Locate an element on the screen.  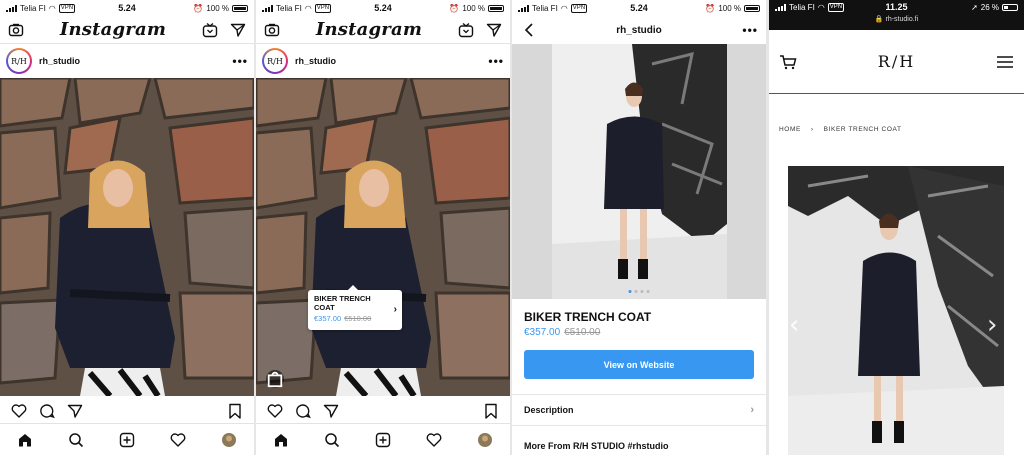
status-time: 5.24 is located at coordinates (639, 8).